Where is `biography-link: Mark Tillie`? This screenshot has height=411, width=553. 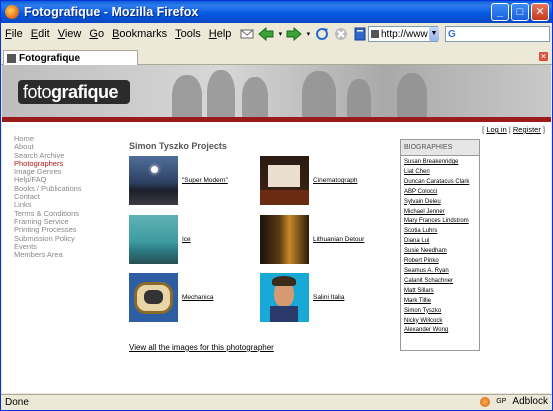
biography-link: Mark Tillie is located at coordinates (441, 301).